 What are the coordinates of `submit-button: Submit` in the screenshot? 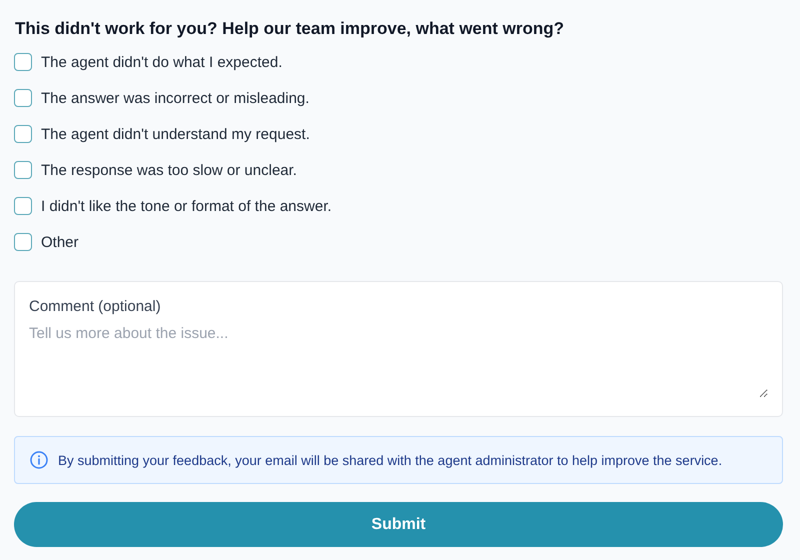 It's located at (398, 524).